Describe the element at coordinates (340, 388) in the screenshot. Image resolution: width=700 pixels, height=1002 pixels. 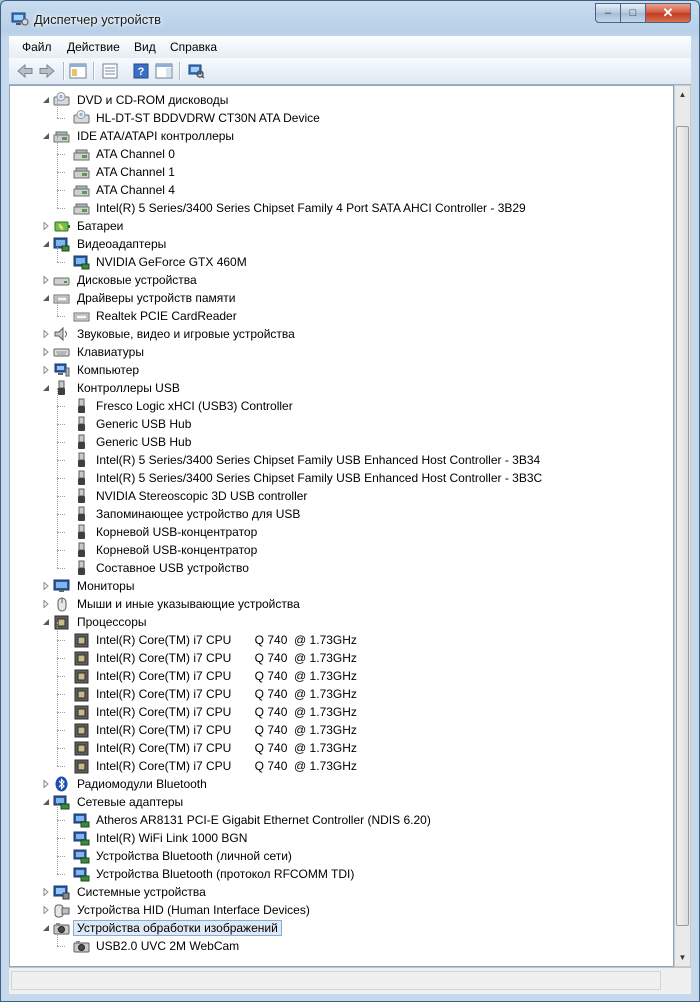
I see `tree-category: Контроллеры USB` at that location.